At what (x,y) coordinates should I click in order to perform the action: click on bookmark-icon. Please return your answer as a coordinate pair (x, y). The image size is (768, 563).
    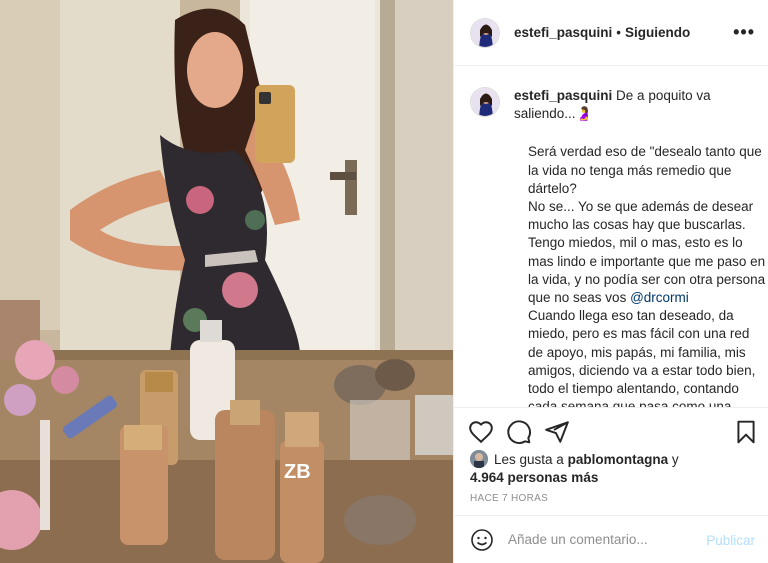
    Looking at the image, I should click on (746, 432).